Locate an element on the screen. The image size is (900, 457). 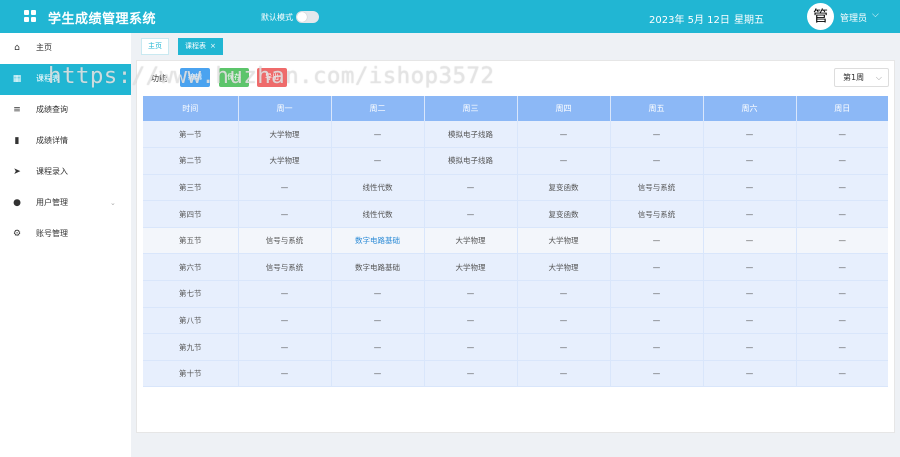
table-cell: 第六节 is located at coordinates (191, 267).